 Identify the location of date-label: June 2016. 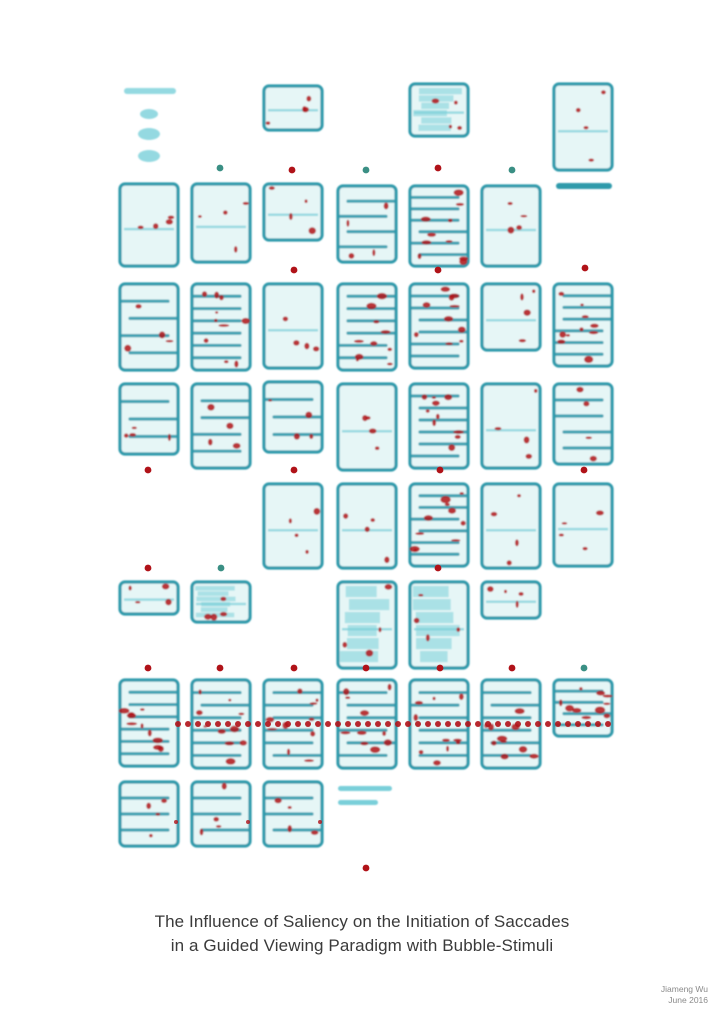
(688, 1000).